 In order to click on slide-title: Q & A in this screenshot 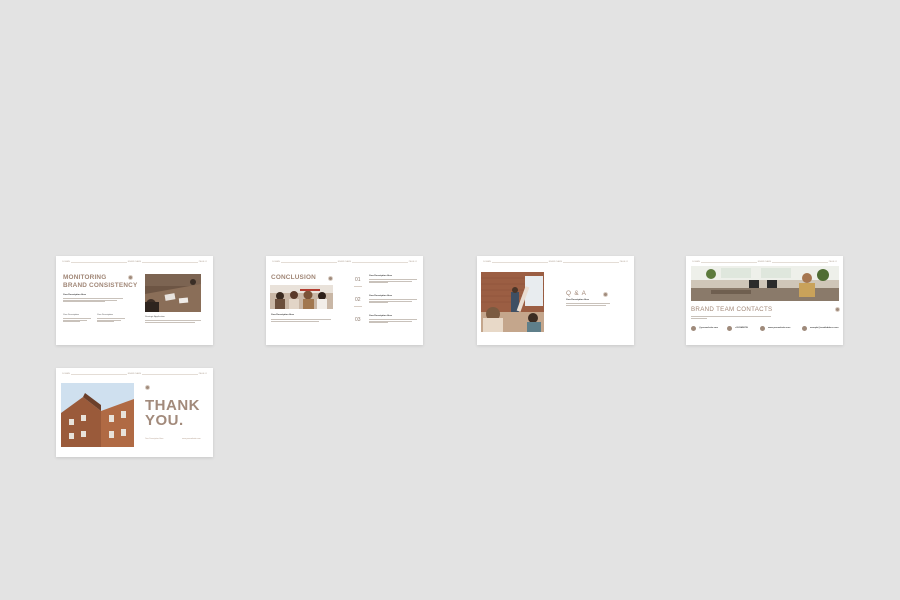, I will do `click(576, 293)`.